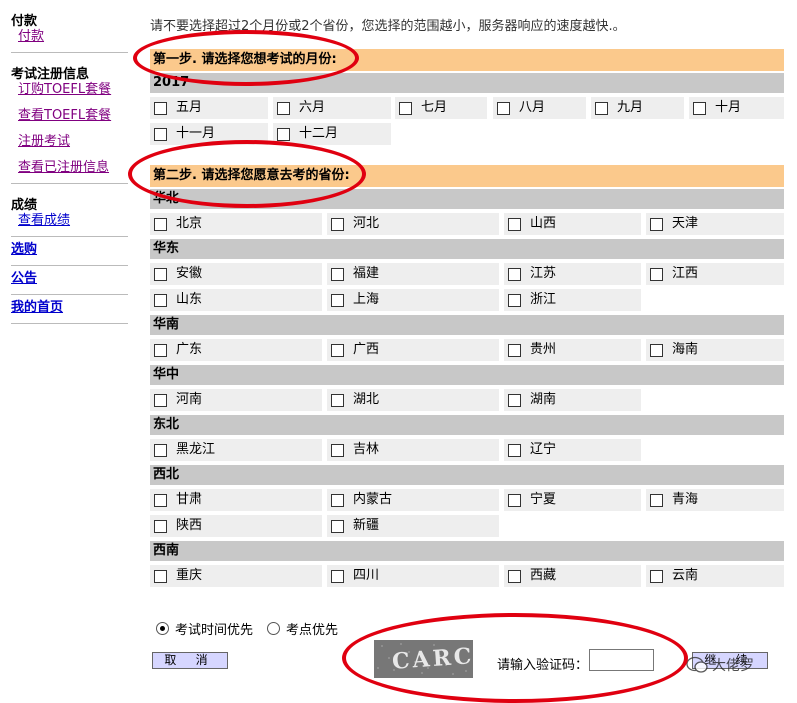 This screenshot has width=797, height=703. What do you see at coordinates (388, 26) in the screenshot?
I see `notice-text: 请不要选择超过2个月份或2个省份，您选择的范围越小，服务器响应的速度越快.。` at bounding box center [388, 26].